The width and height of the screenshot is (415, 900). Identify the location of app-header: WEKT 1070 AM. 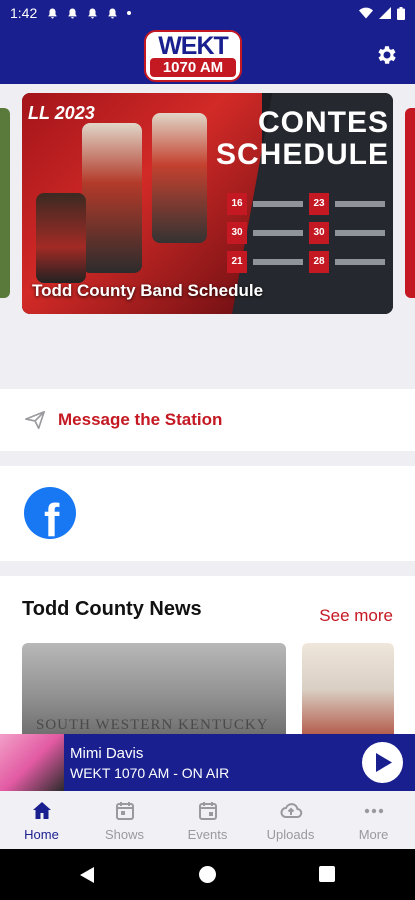
(207, 55).